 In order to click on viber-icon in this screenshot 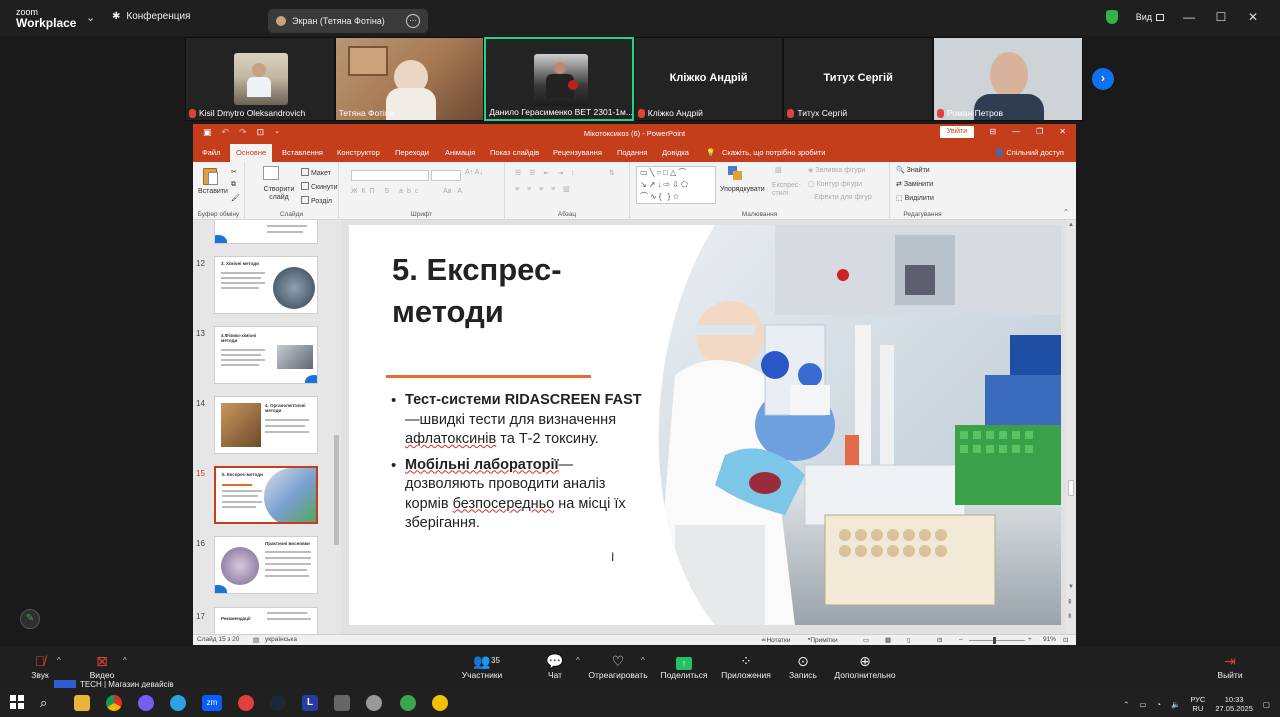, I will do `click(146, 703)`.